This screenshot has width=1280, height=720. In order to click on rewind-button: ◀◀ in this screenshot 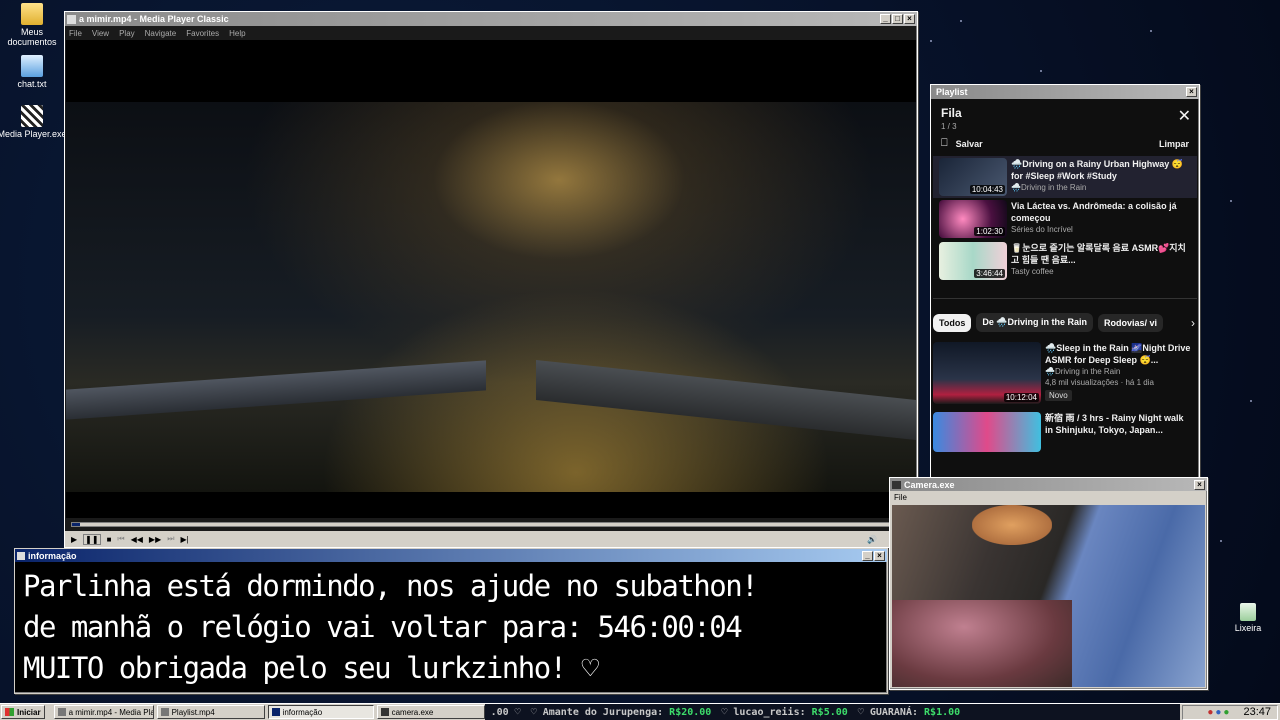, I will do `click(137, 539)`.